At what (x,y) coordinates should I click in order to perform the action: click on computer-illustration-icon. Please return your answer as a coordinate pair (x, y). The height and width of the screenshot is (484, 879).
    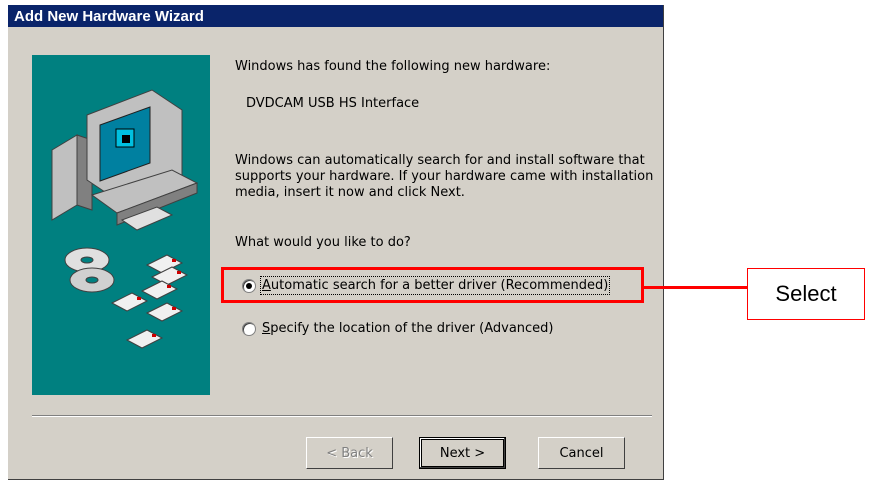
    Looking at the image, I should click on (125, 219).